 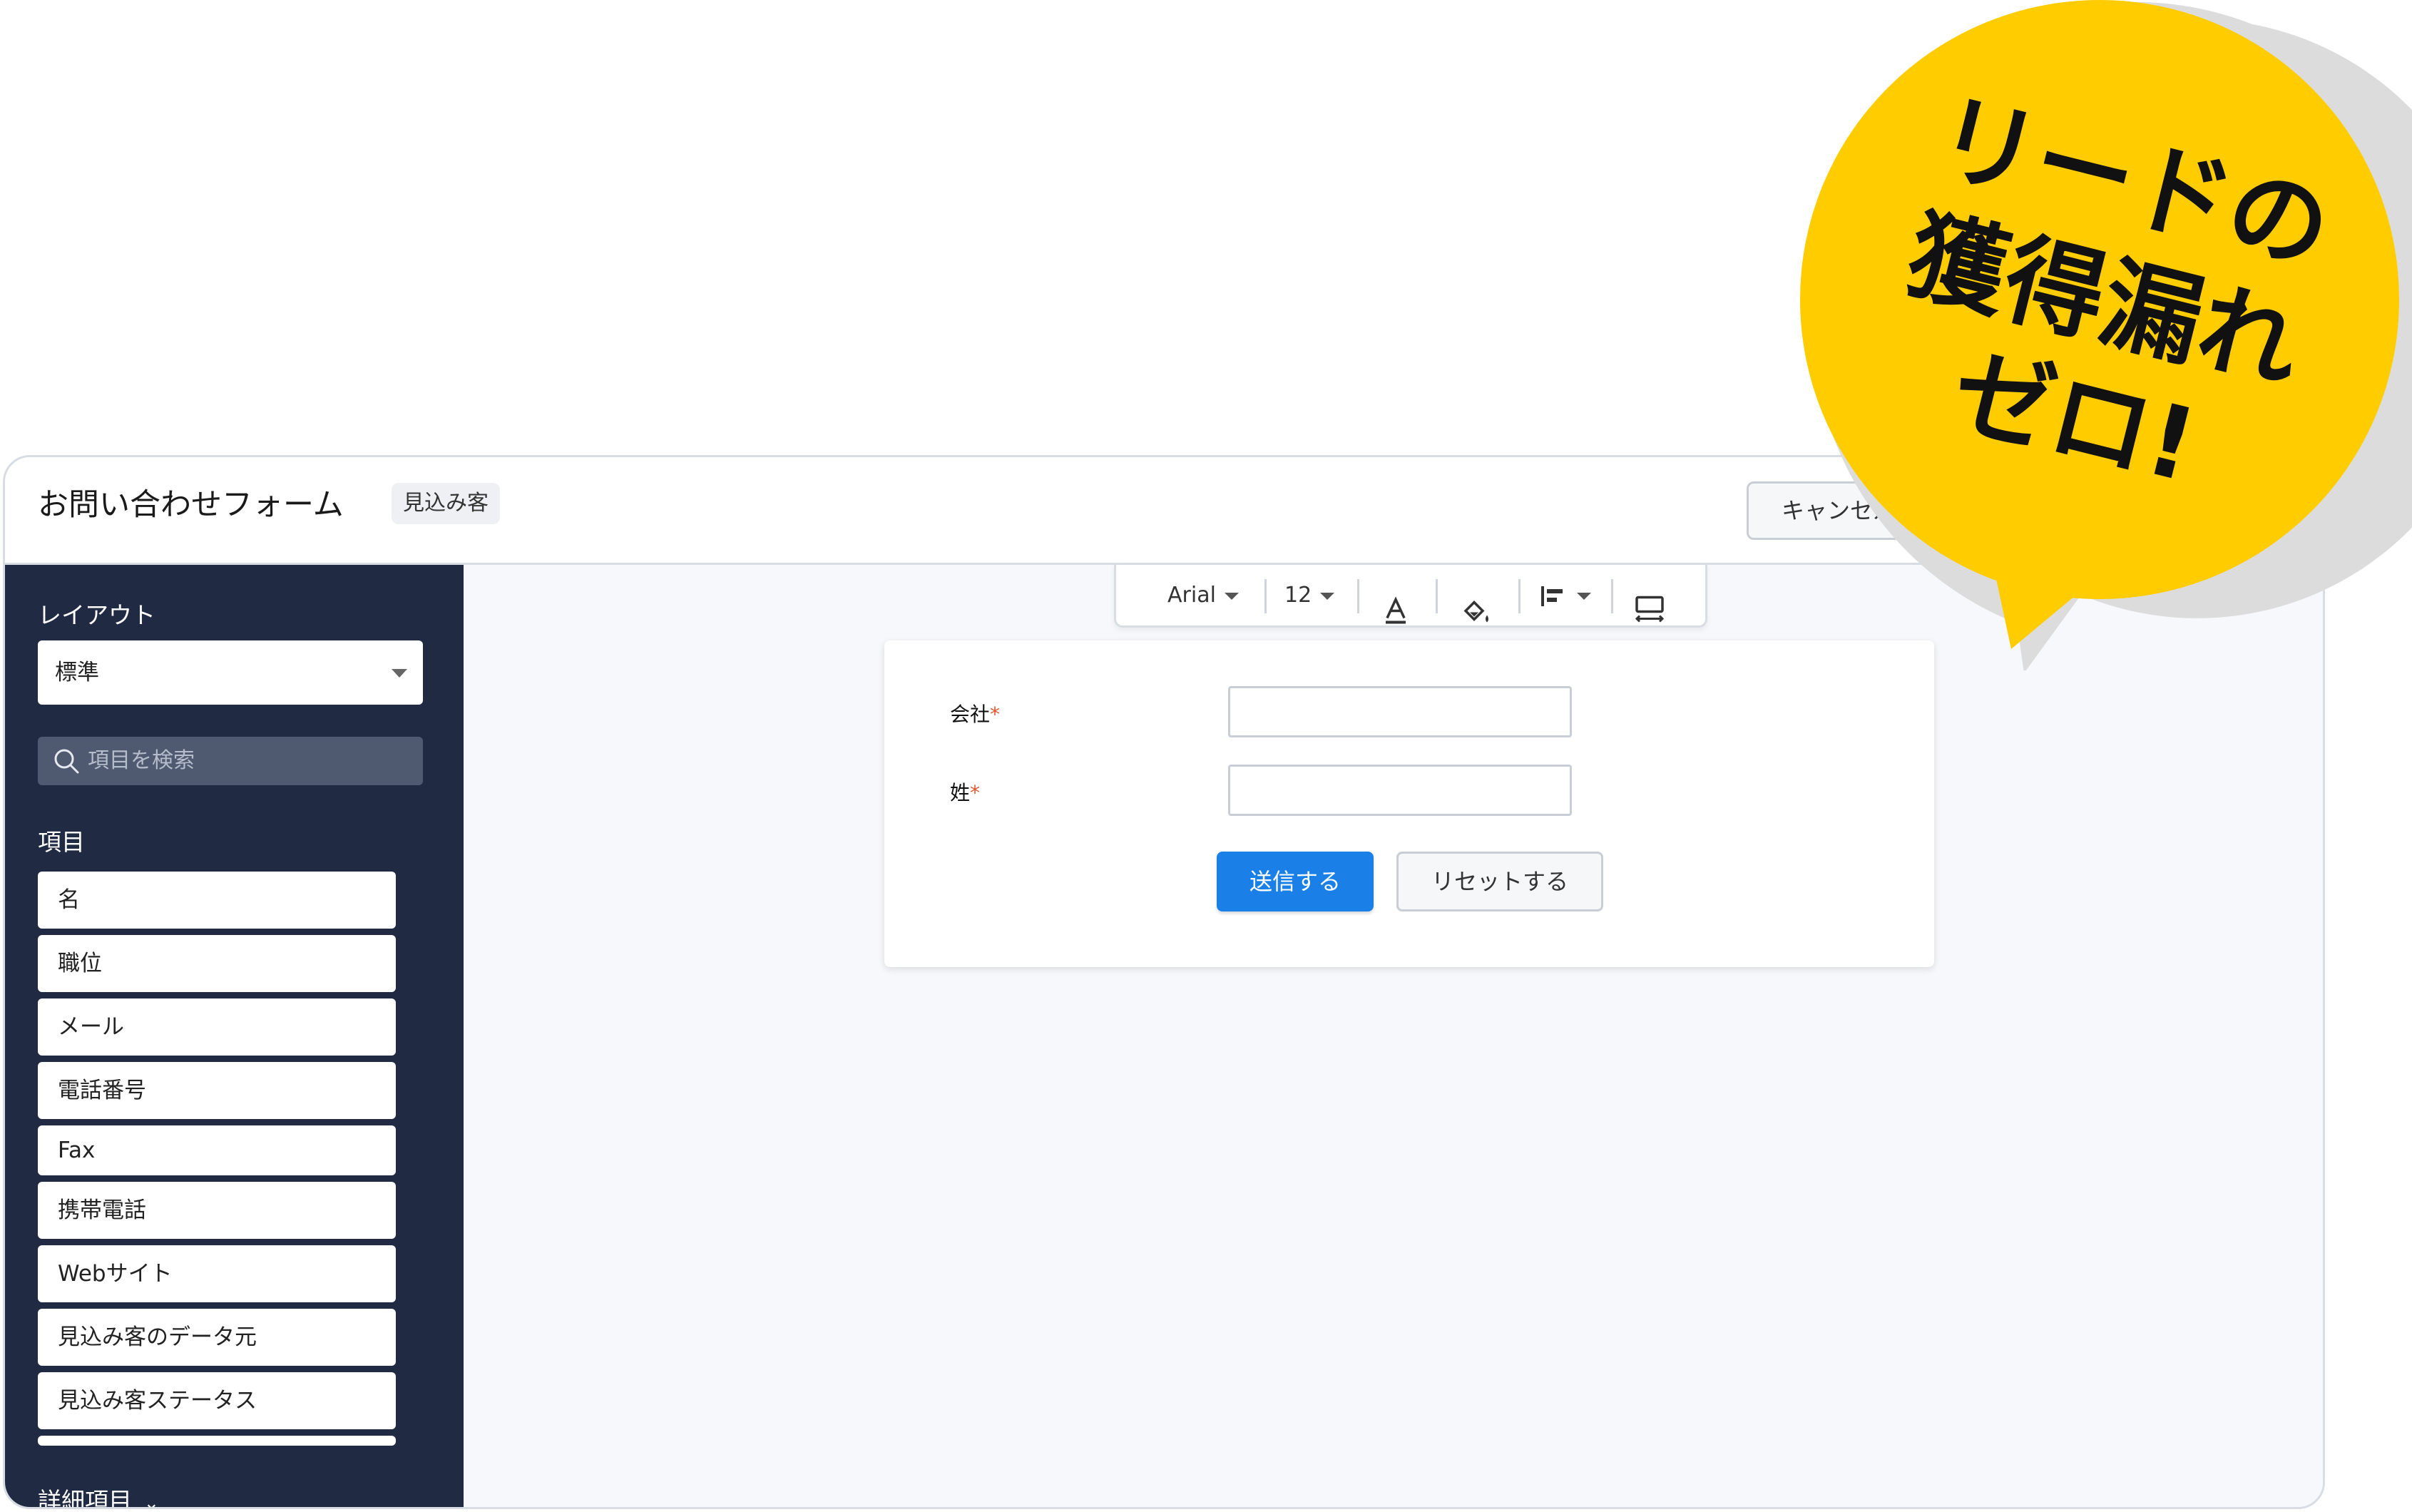 What do you see at coordinates (217, 1273) in the screenshot?
I see `field-item: Webサイト` at bounding box center [217, 1273].